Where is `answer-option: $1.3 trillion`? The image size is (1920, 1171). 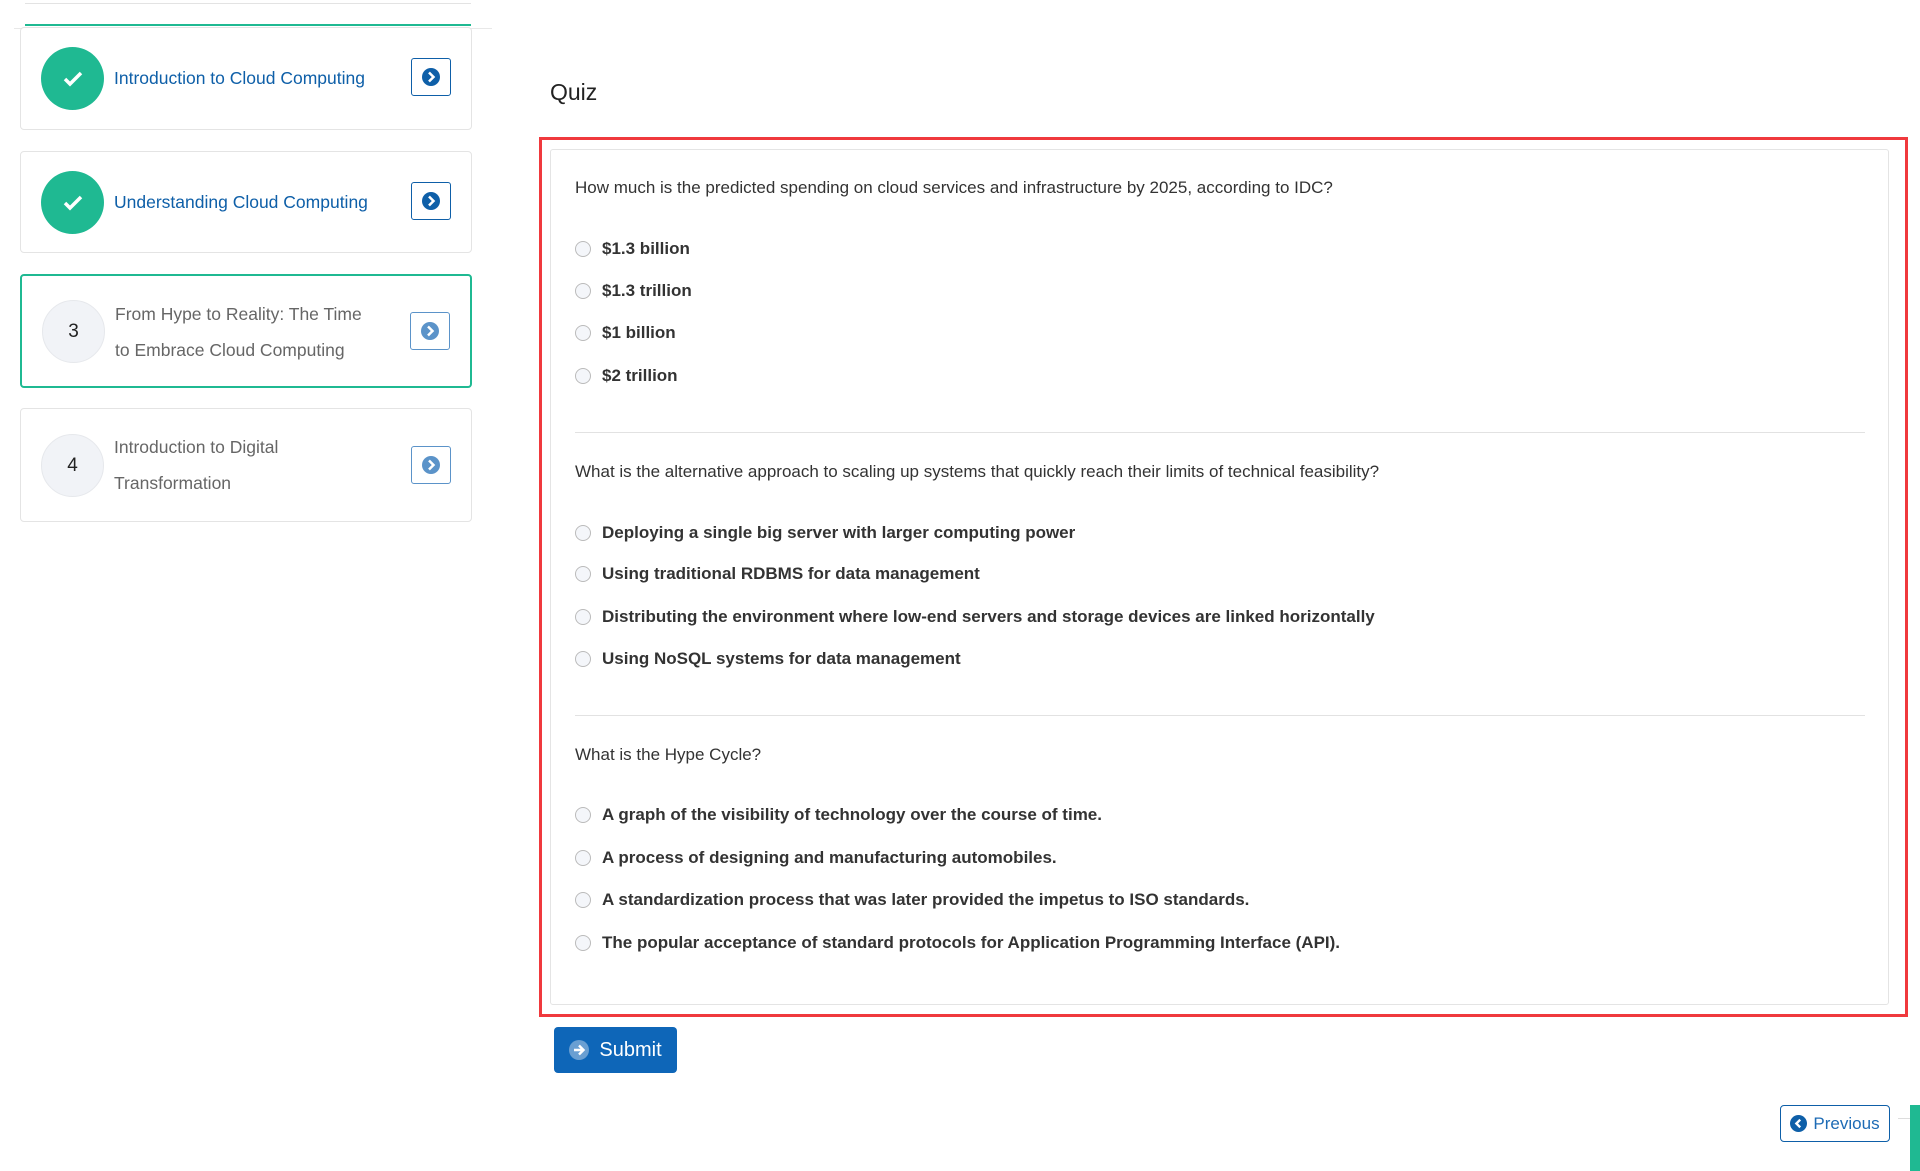
answer-option: $1.3 trillion is located at coordinates (633, 291).